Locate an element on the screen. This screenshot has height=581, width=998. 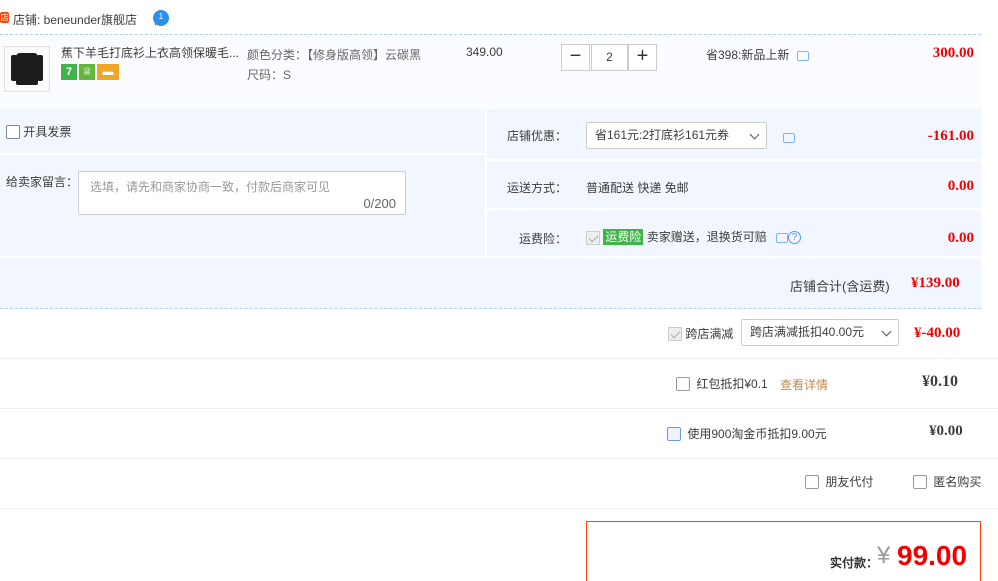
shop-name: 店铺: beneunder旗舰店 is located at coordinates (75, 19).